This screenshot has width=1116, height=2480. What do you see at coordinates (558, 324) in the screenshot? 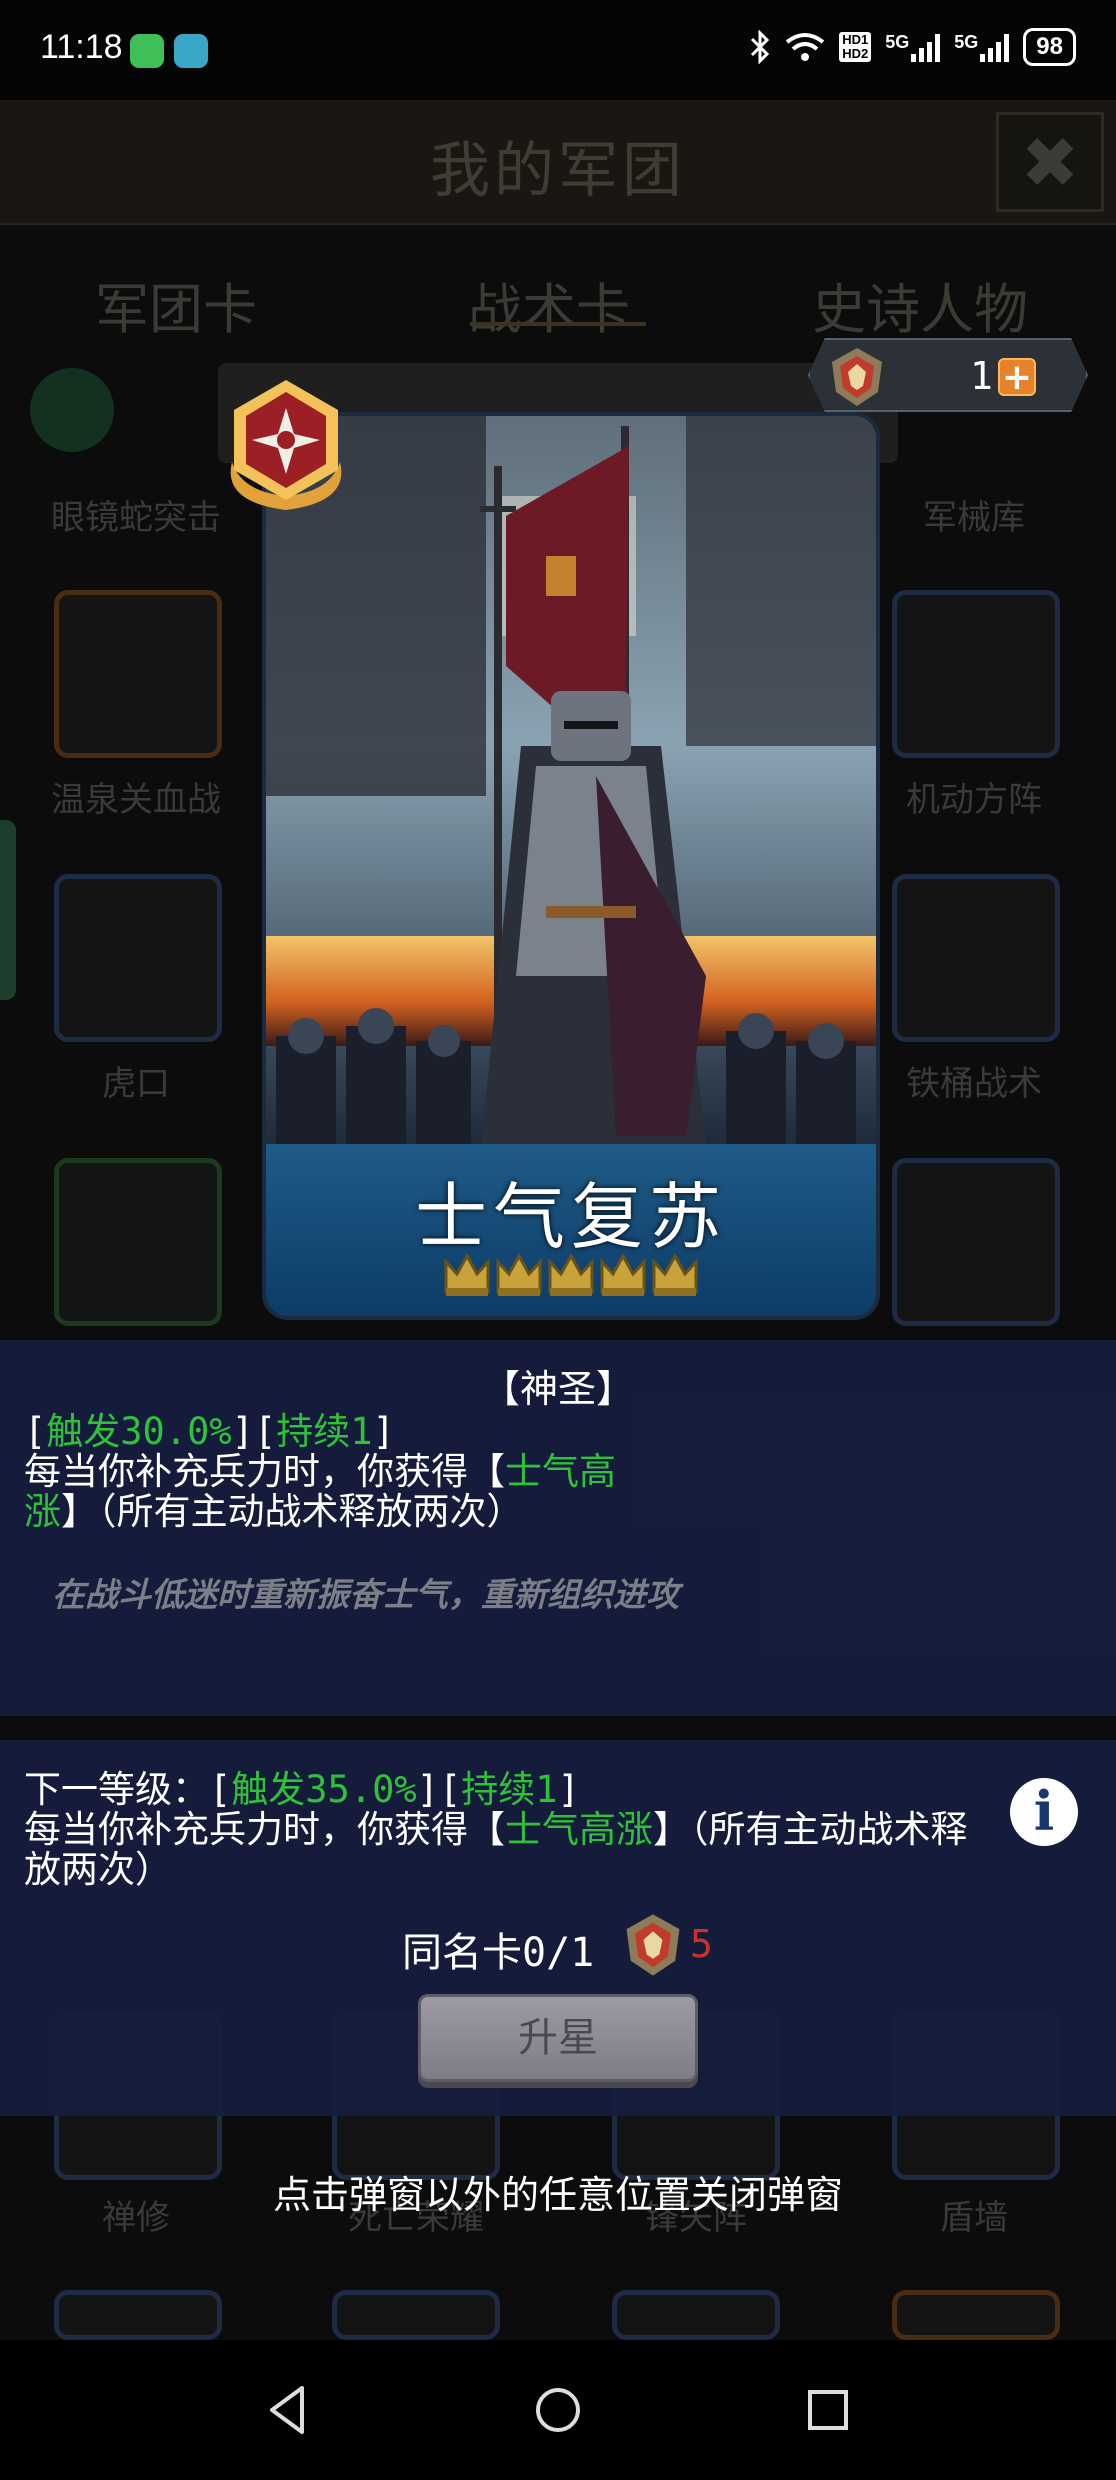
I see `bg-tab-underline` at bounding box center [558, 324].